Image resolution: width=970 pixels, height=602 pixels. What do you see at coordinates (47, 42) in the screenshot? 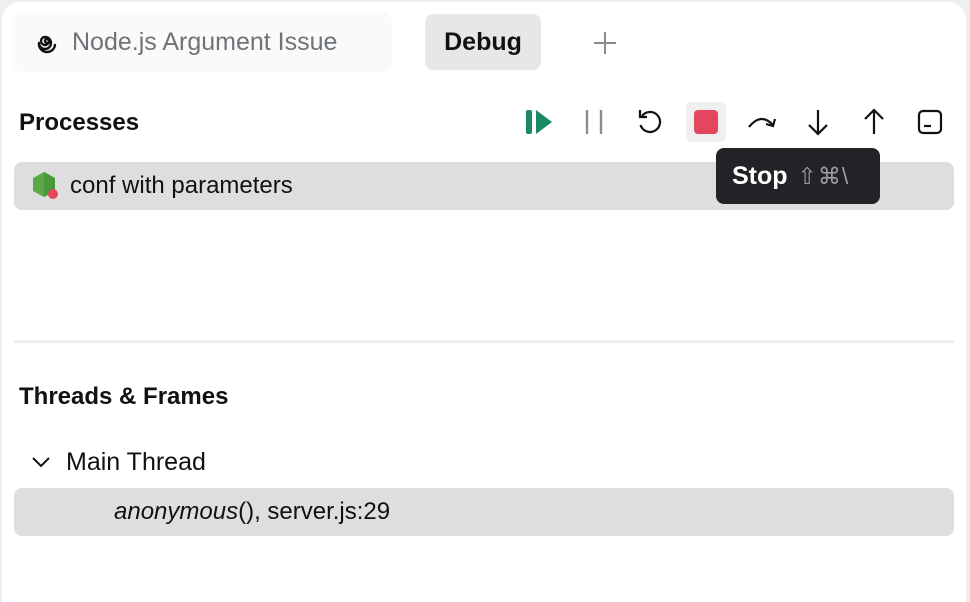
I see `swirl-icon` at bounding box center [47, 42].